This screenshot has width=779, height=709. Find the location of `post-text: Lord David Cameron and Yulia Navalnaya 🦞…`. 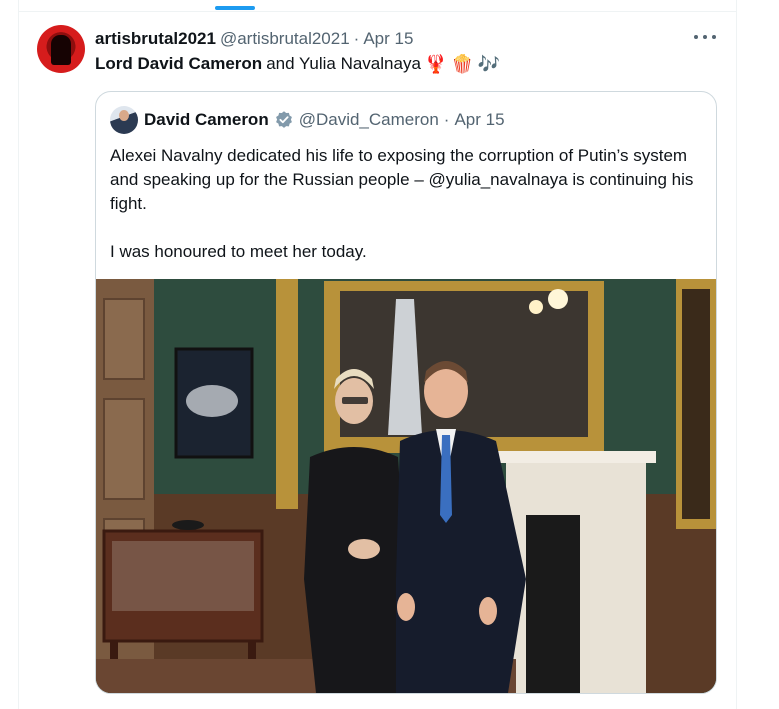

post-text: Lord David Cameron and Yulia Navalnaya 🦞… is located at coordinates (297, 64).